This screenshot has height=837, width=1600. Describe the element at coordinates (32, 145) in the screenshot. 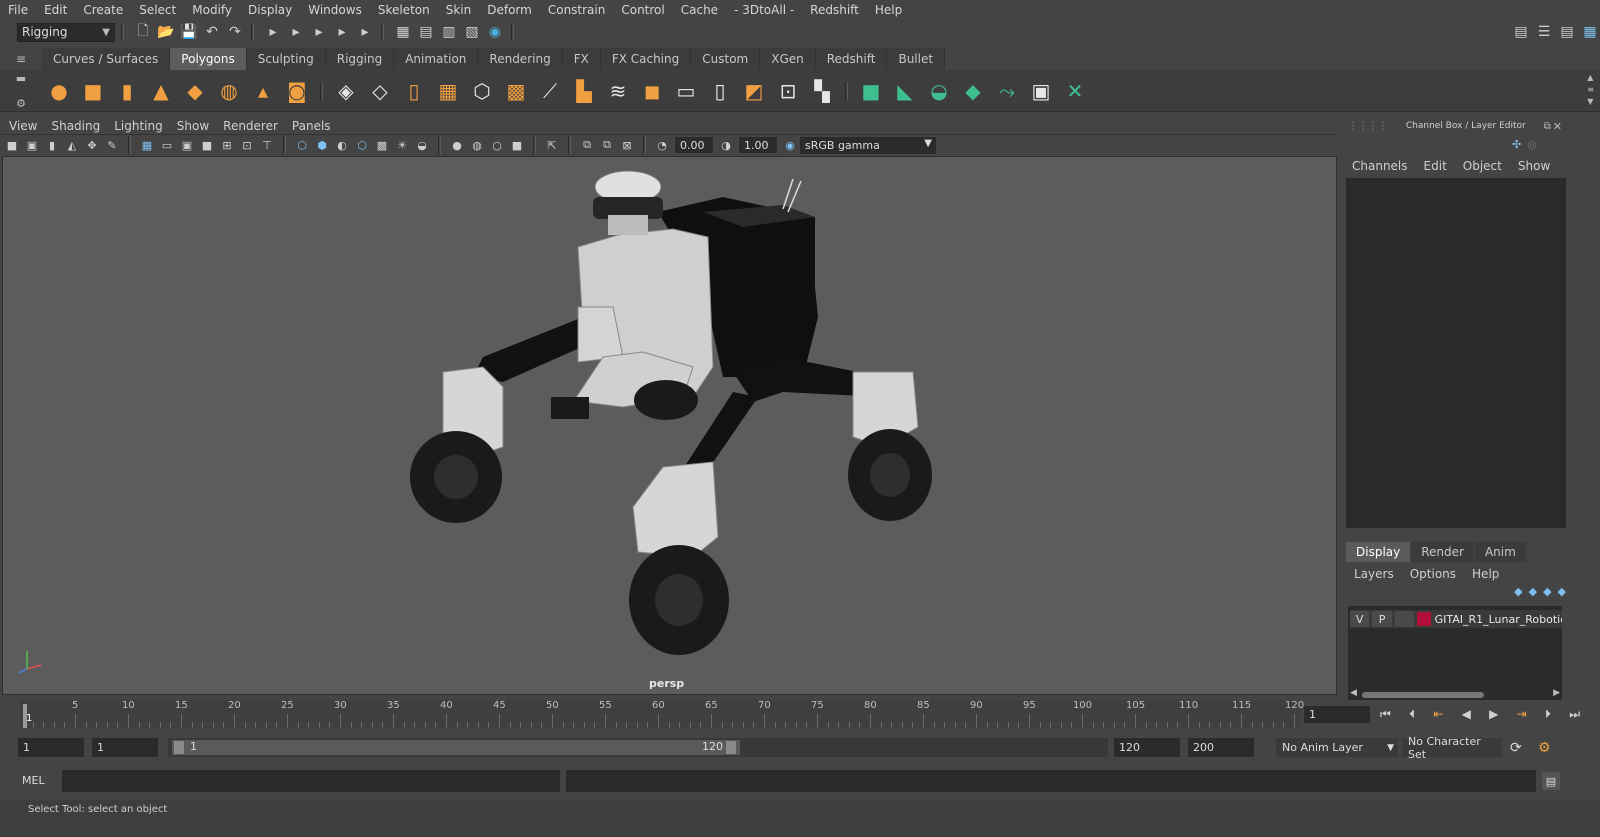

I see `camera-attributes-icon: ▣` at that location.